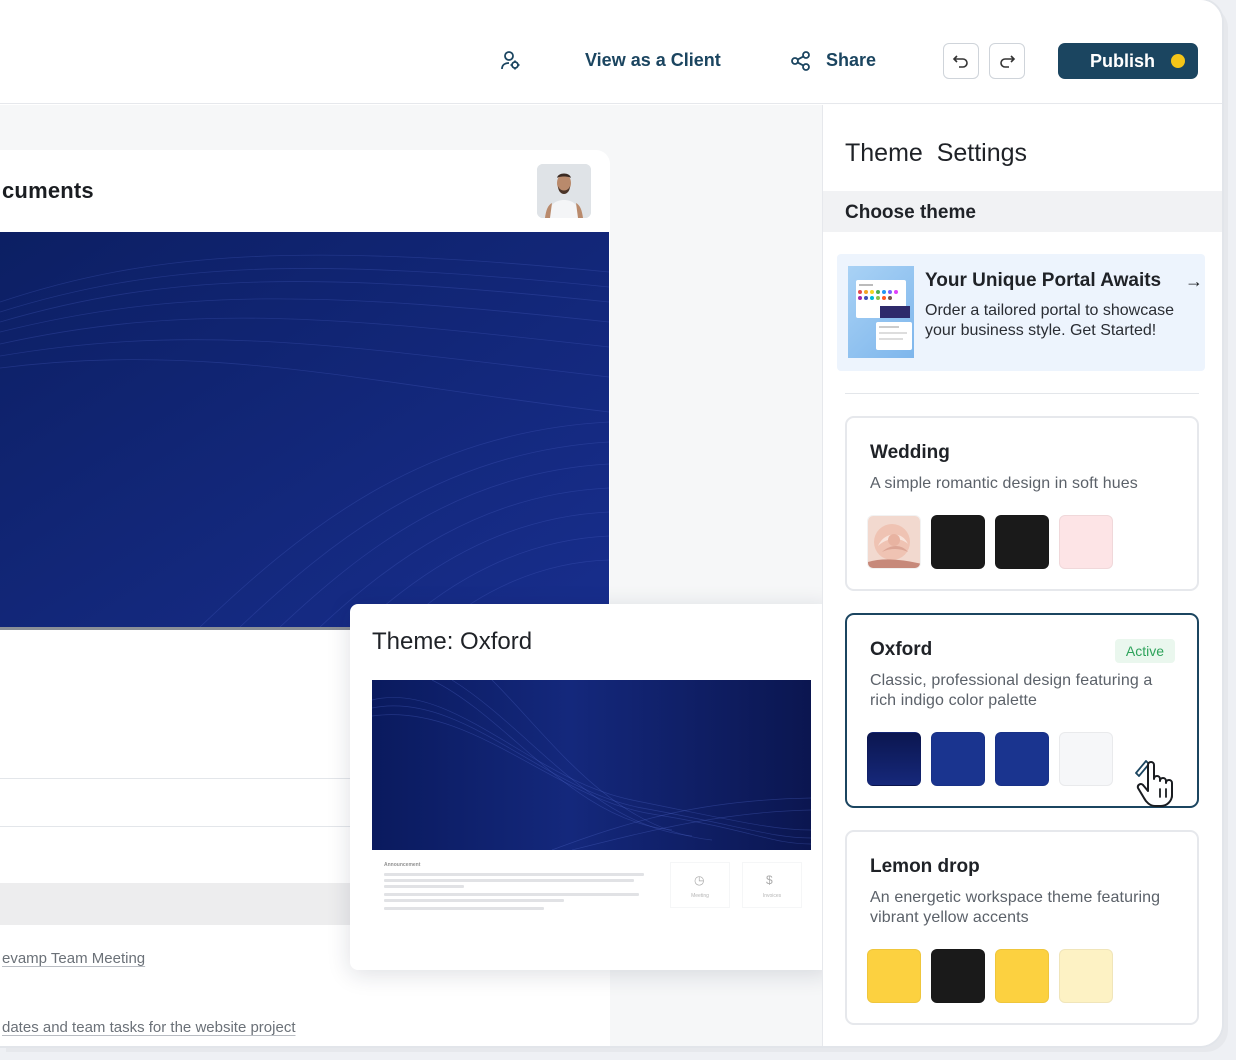 This screenshot has height=1060, width=1236. Describe the element at coordinates (1004, 483) in the screenshot. I see `theme-description: A simple romantic design in soft hues` at that location.